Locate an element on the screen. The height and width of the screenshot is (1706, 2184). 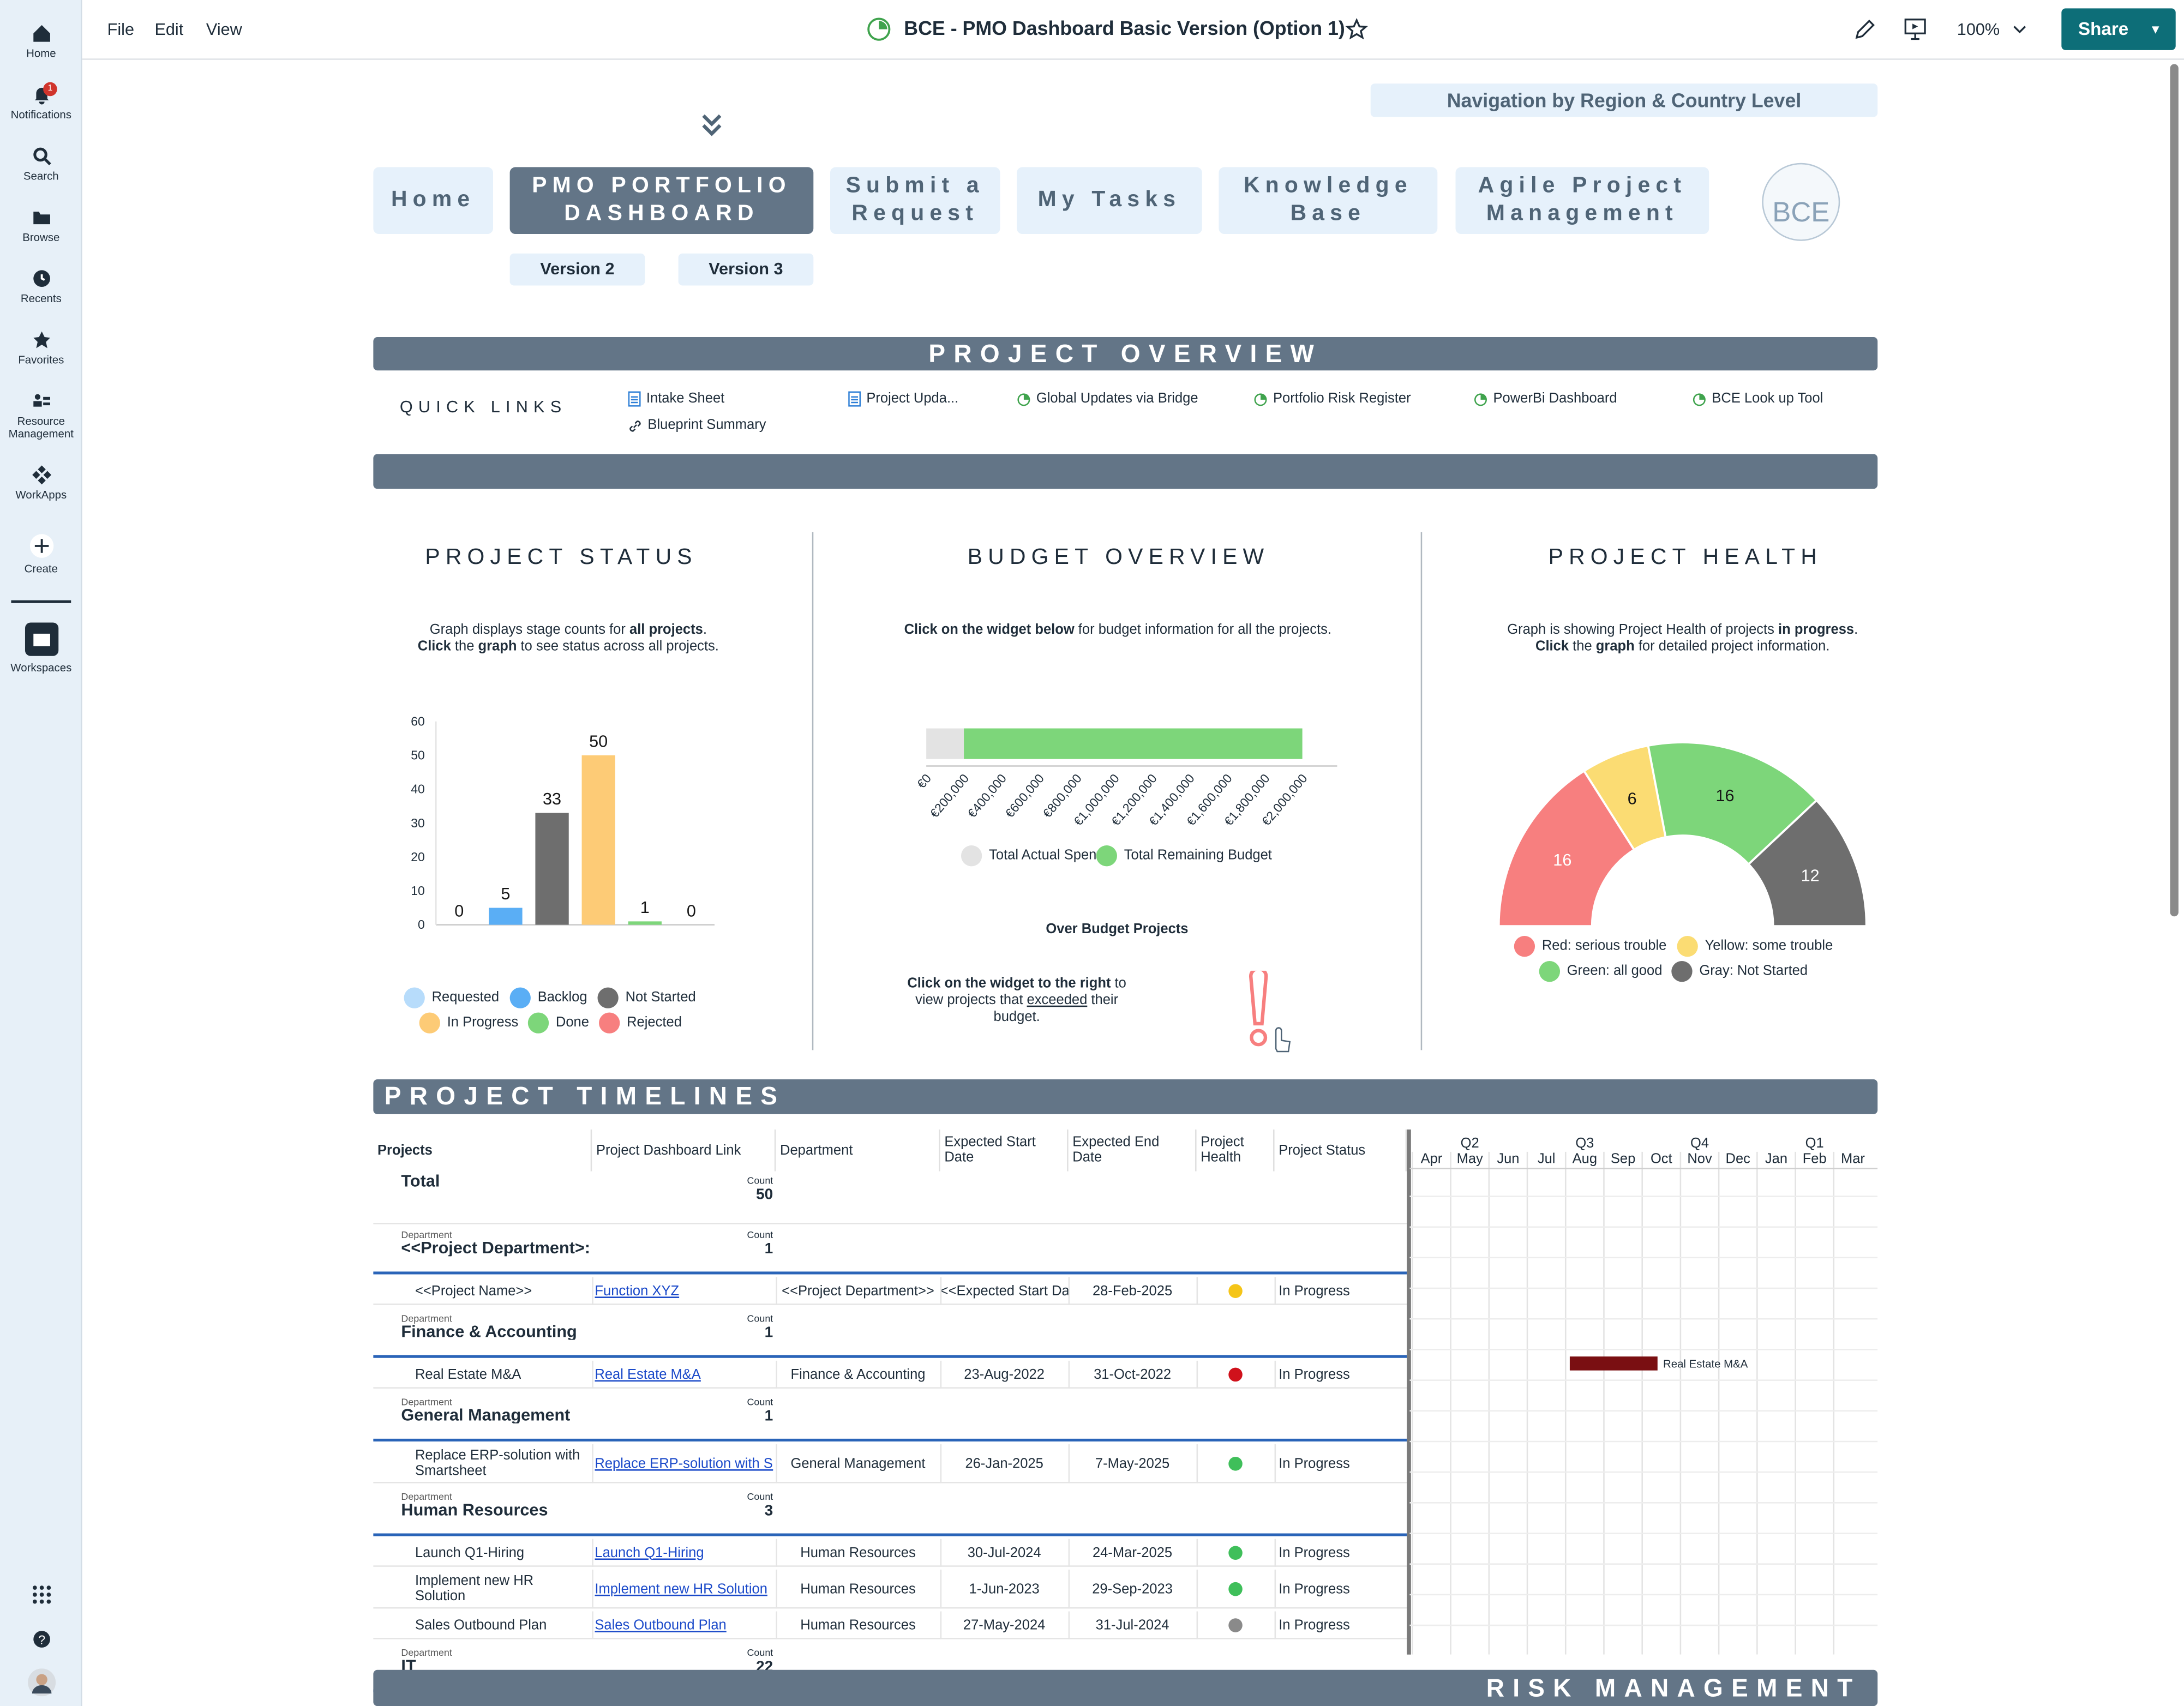
column-header: Project Status is located at coordinates (1341, 1151).